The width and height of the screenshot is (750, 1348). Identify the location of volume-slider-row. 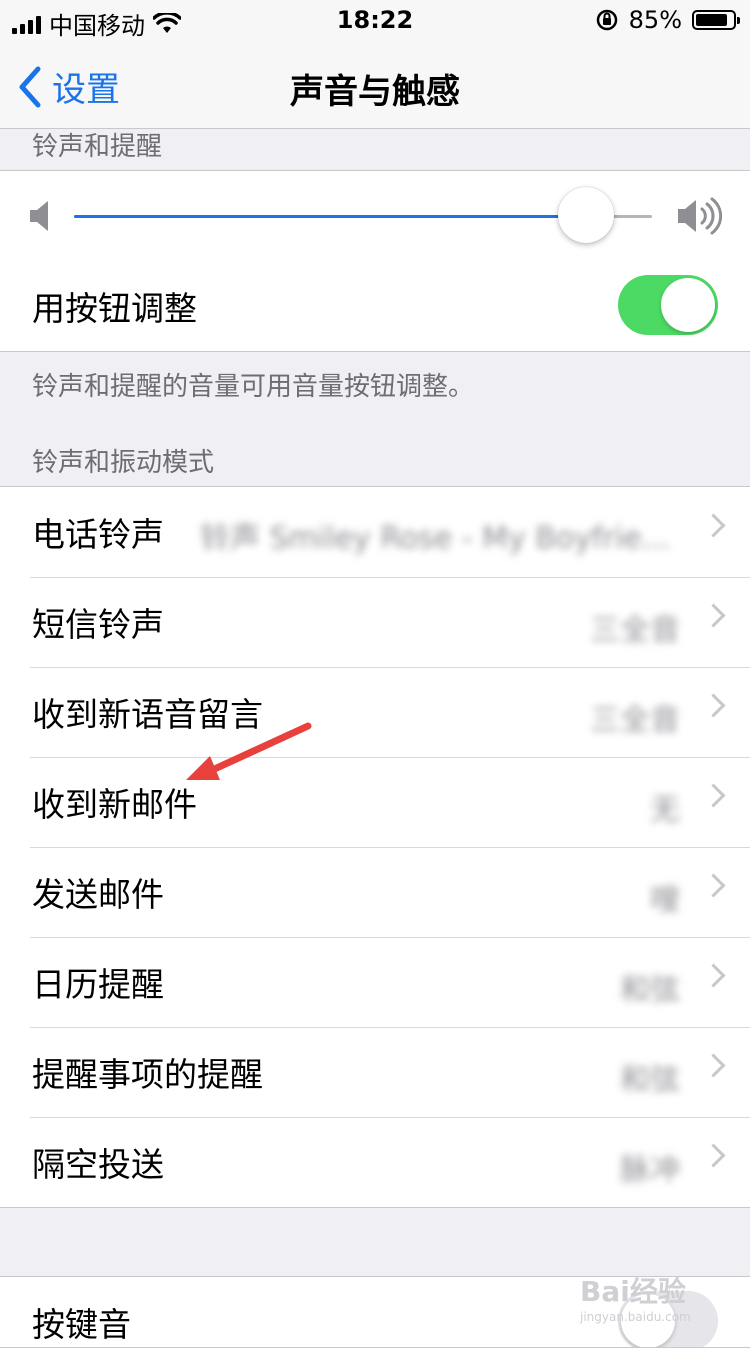
(375, 216).